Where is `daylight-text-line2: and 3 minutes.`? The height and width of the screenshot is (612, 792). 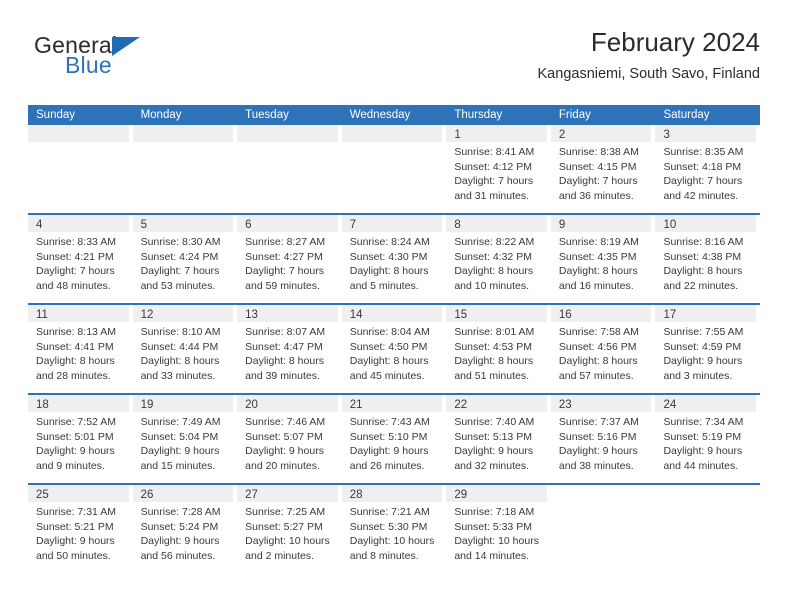
daylight-text-line2: and 3 minutes. is located at coordinates (698, 375).